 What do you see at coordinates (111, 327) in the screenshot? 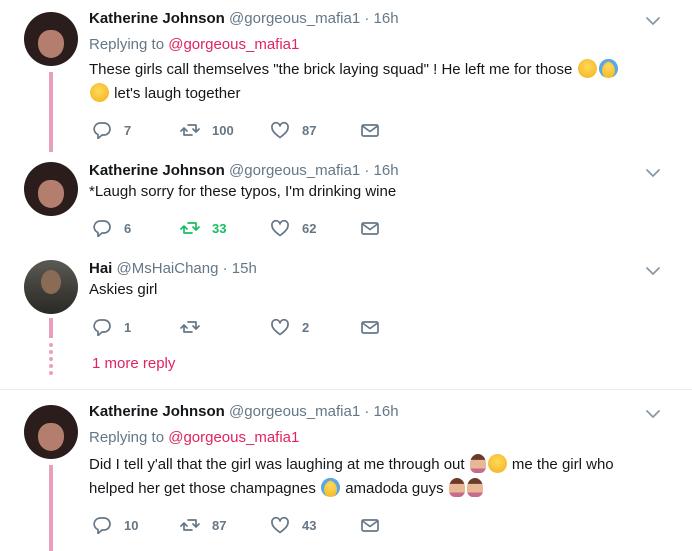
I see `reply-button: 1` at bounding box center [111, 327].